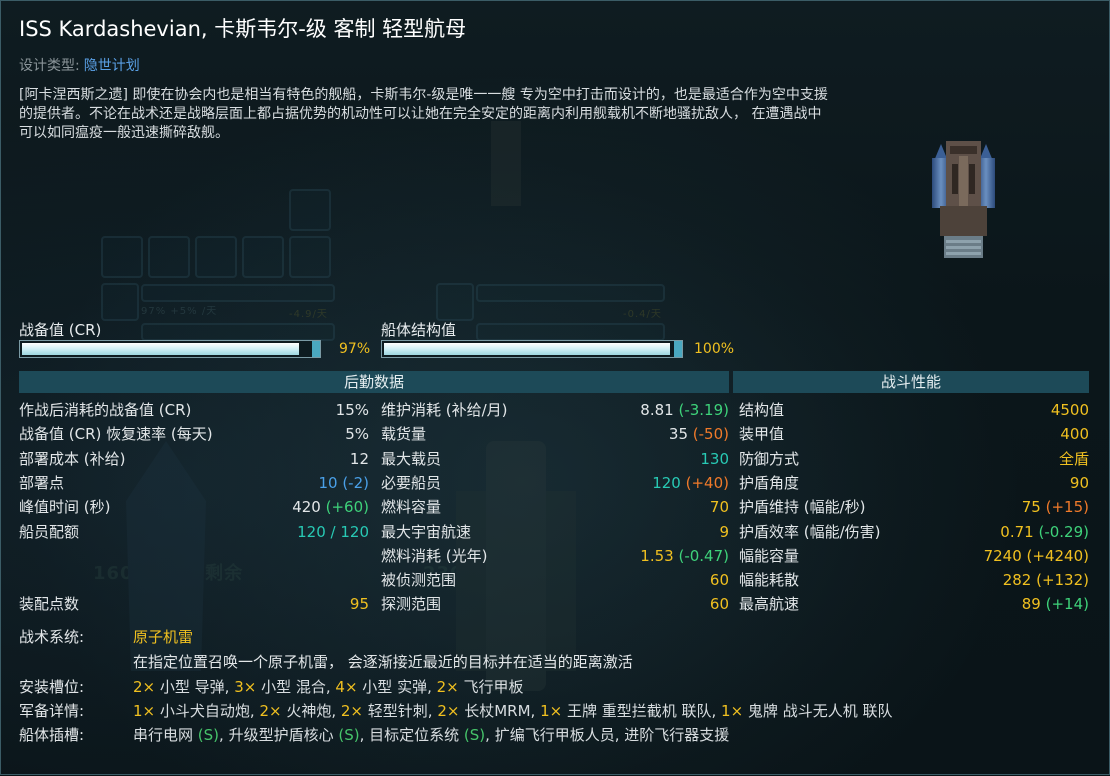 The width and height of the screenshot is (1110, 776). Describe the element at coordinates (701, 555) in the screenshot. I see `stat-value-delta: (-0.47)` at that location.